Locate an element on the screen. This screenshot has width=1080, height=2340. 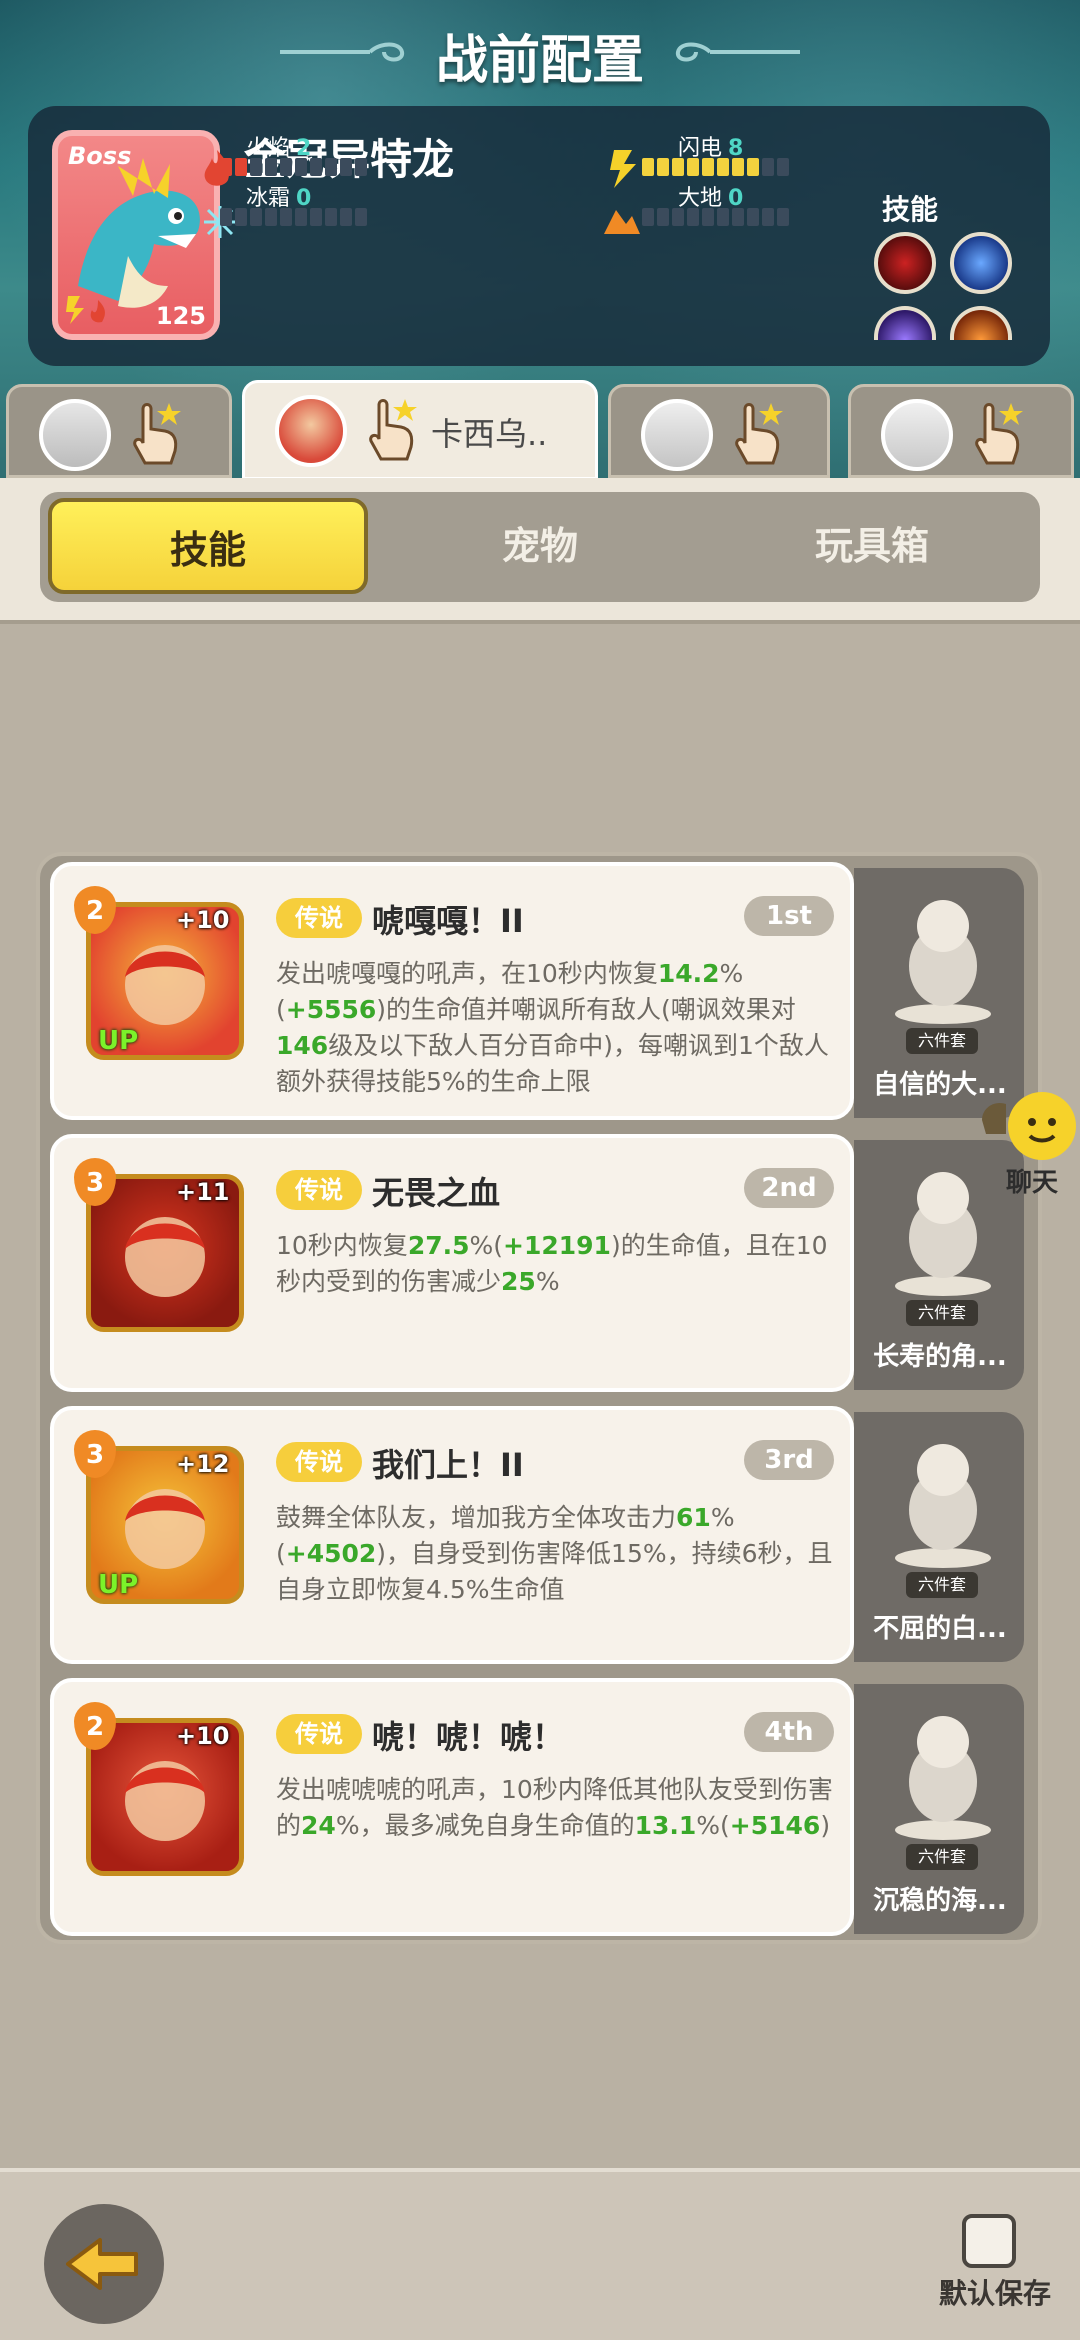
skill-name: 无畏之血 is located at coordinates (436, 1193).